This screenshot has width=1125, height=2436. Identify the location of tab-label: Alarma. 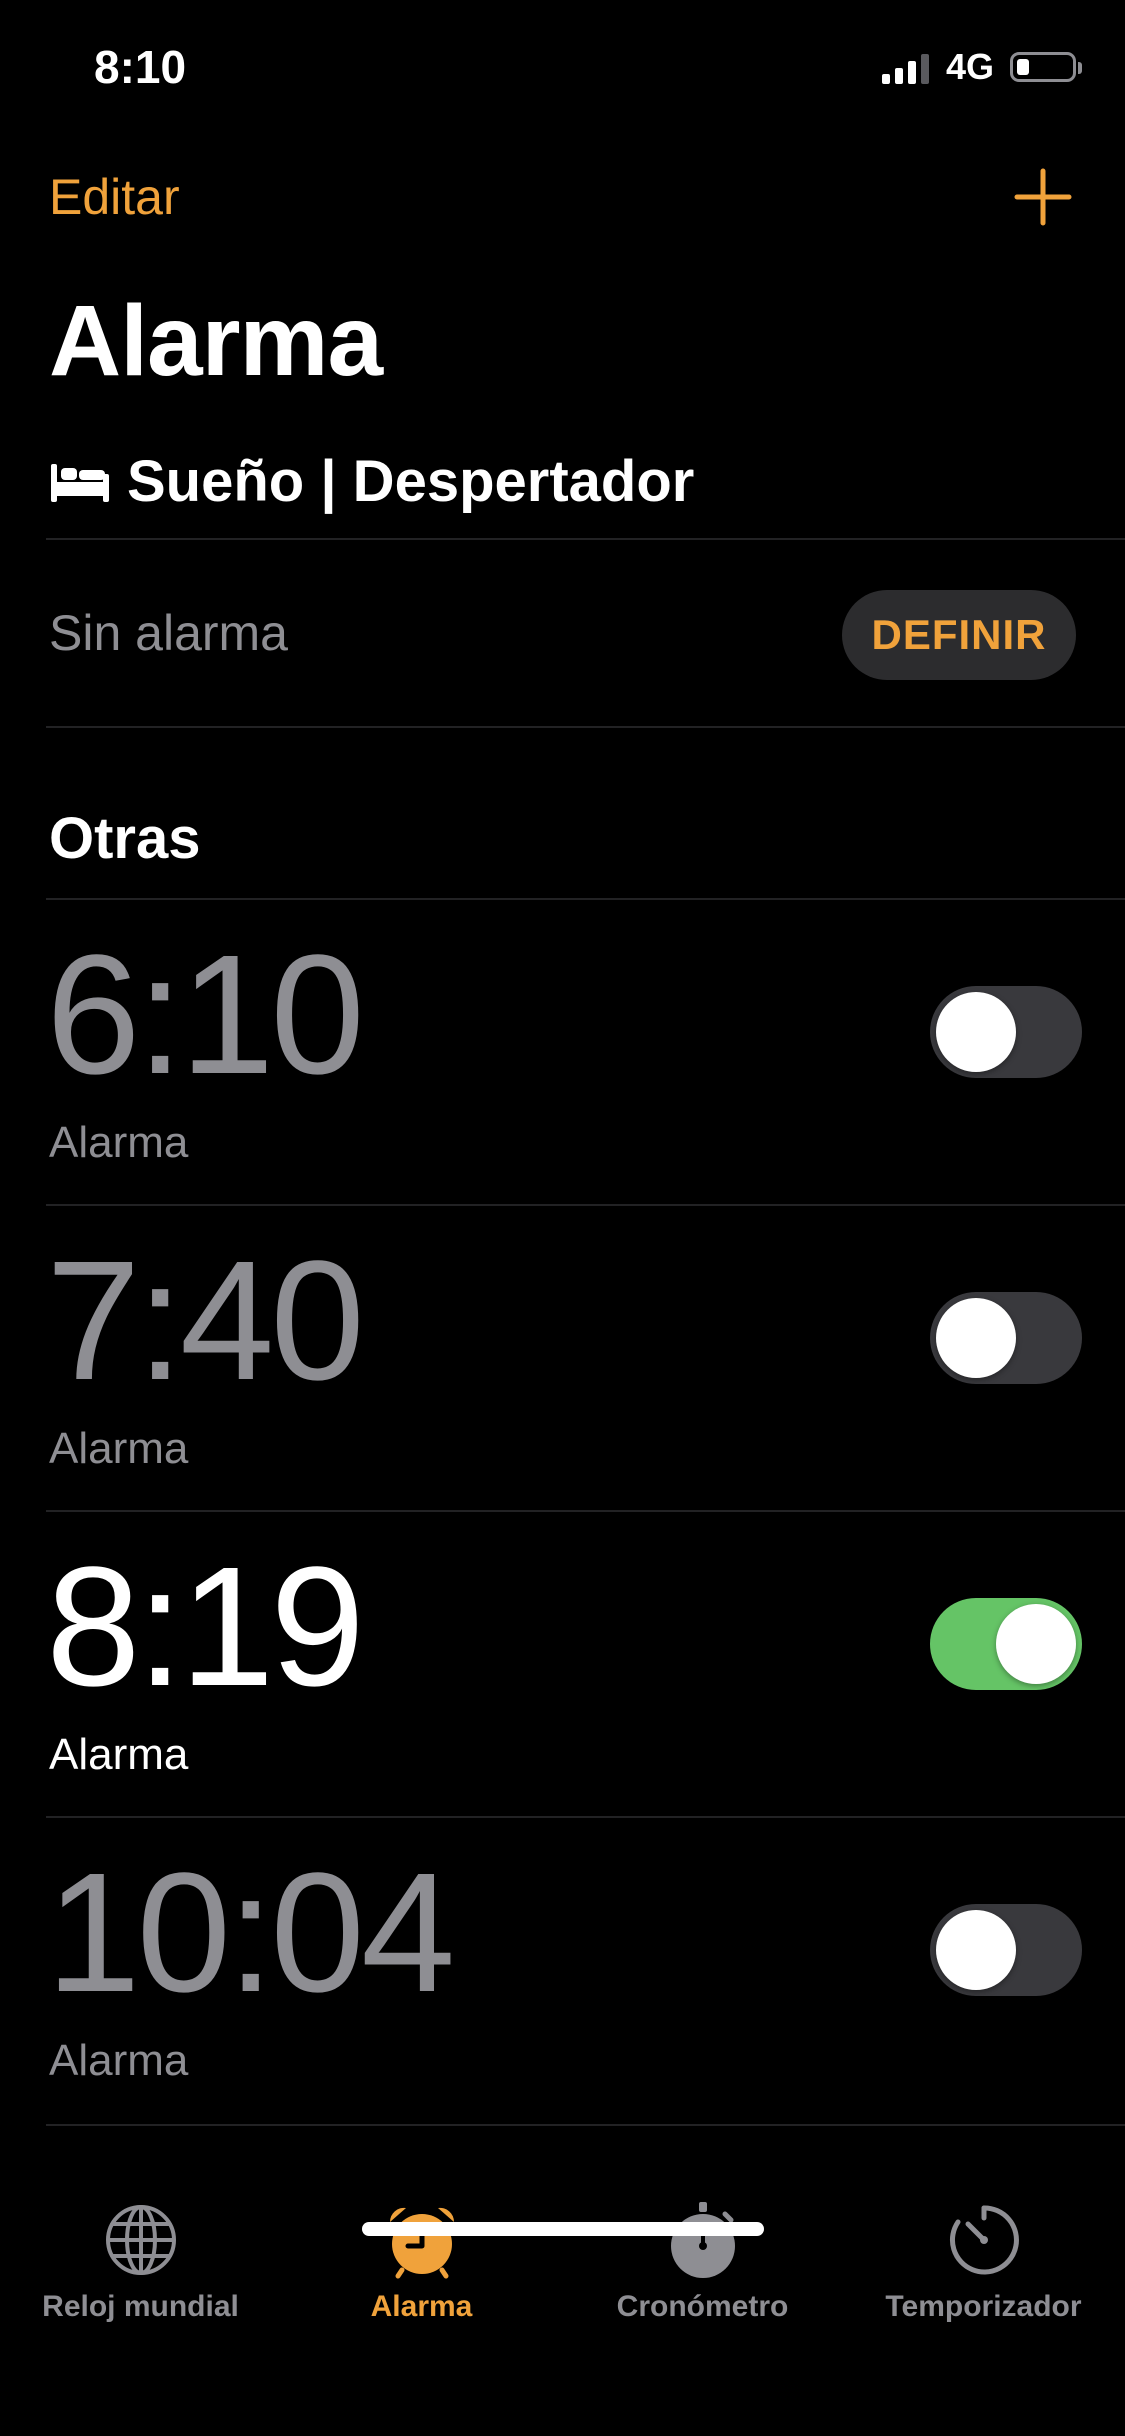
(421, 2306).